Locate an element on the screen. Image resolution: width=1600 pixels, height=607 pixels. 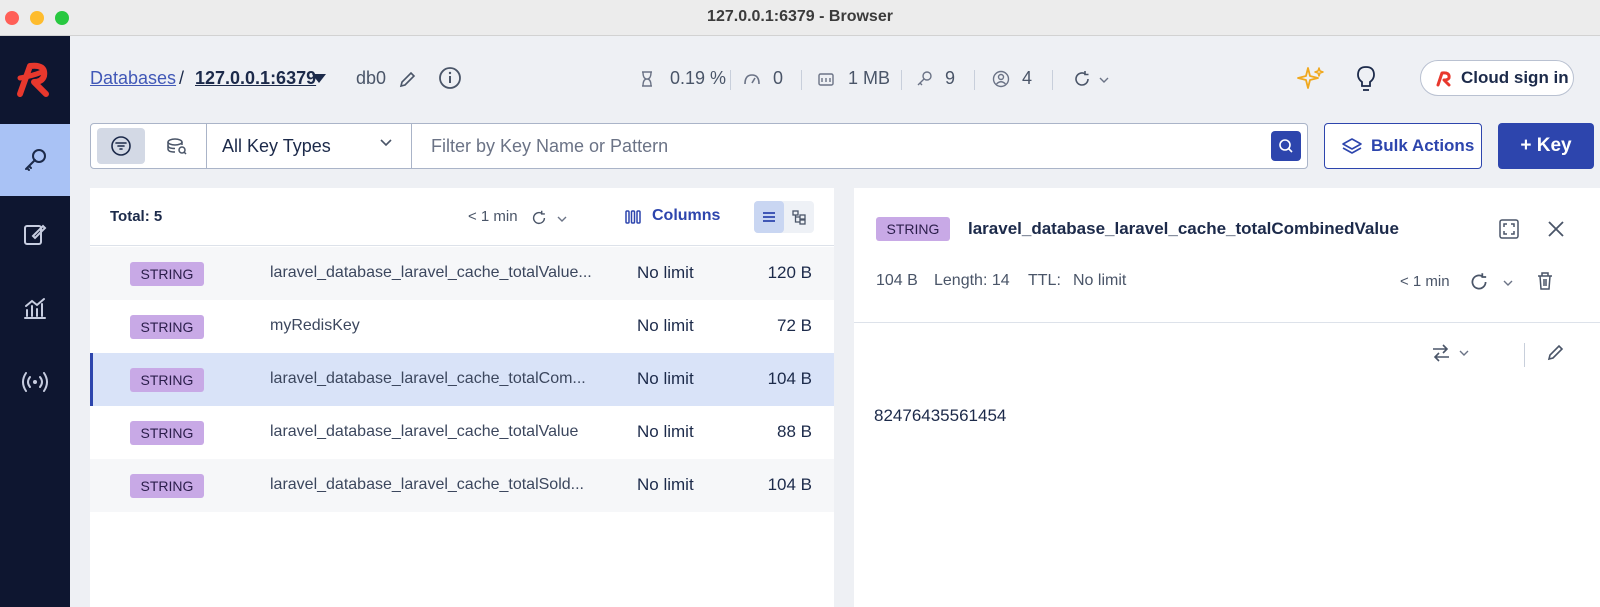
sidebar-item-browser is located at coordinates (35, 160).